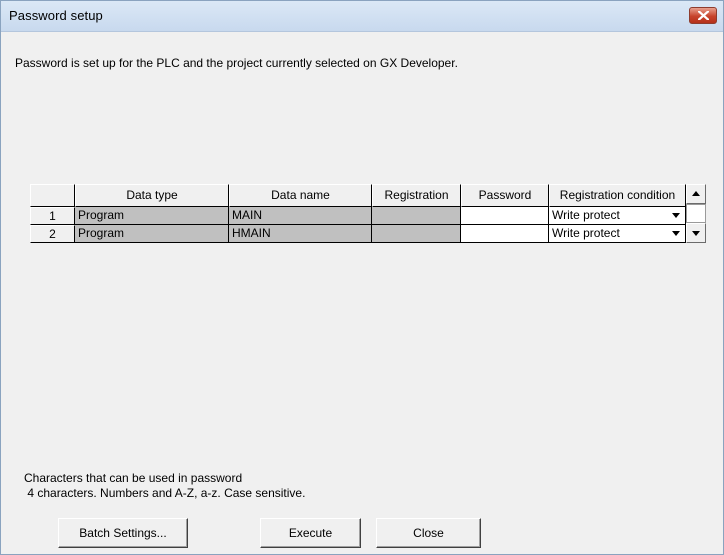  I want to click on header-registration: Registration, so click(416, 195).